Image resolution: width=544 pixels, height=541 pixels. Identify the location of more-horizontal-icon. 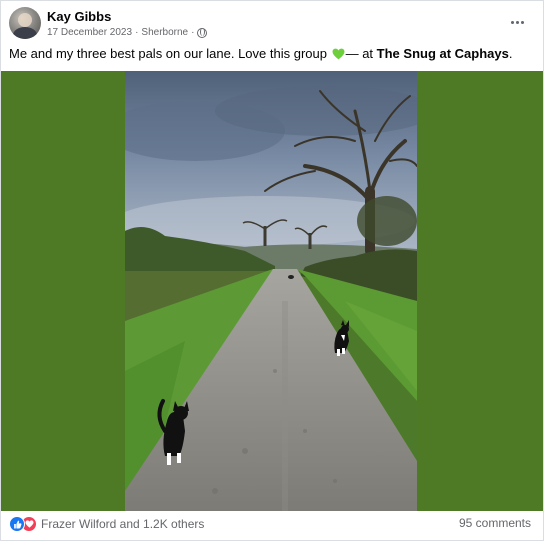
(512, 22).